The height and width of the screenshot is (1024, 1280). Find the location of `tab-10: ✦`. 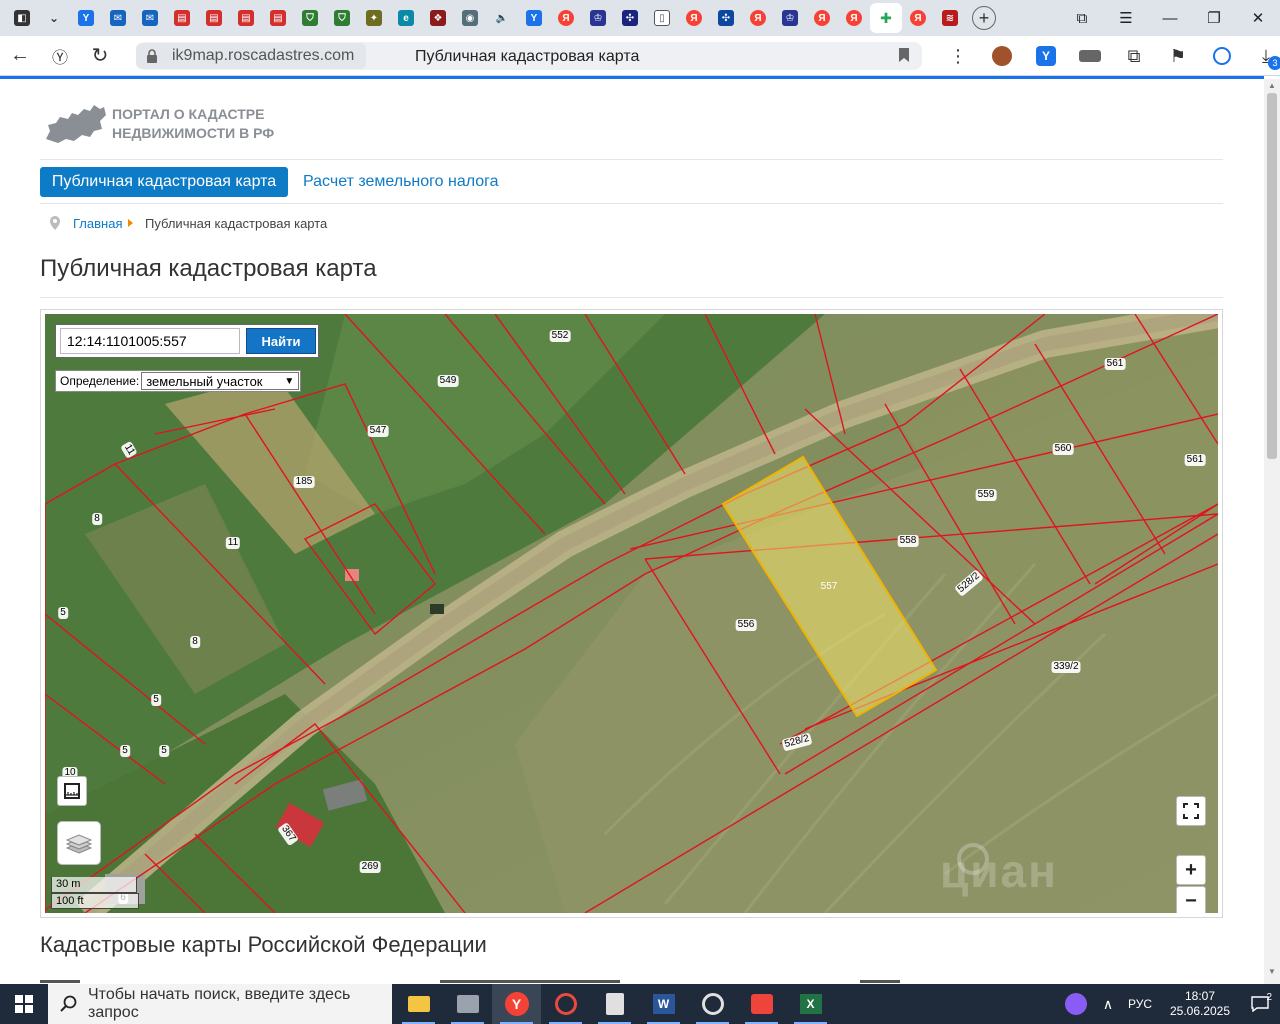

tab-10: ✦ is located at coordinates (374, 18).